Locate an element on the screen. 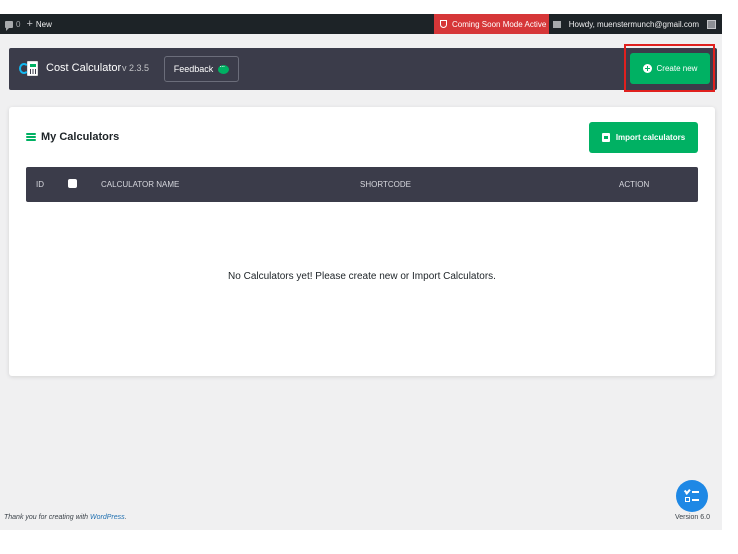 The height and width of the screenshot is (554, 738). new-label: New is located at coordinates (43, 24).